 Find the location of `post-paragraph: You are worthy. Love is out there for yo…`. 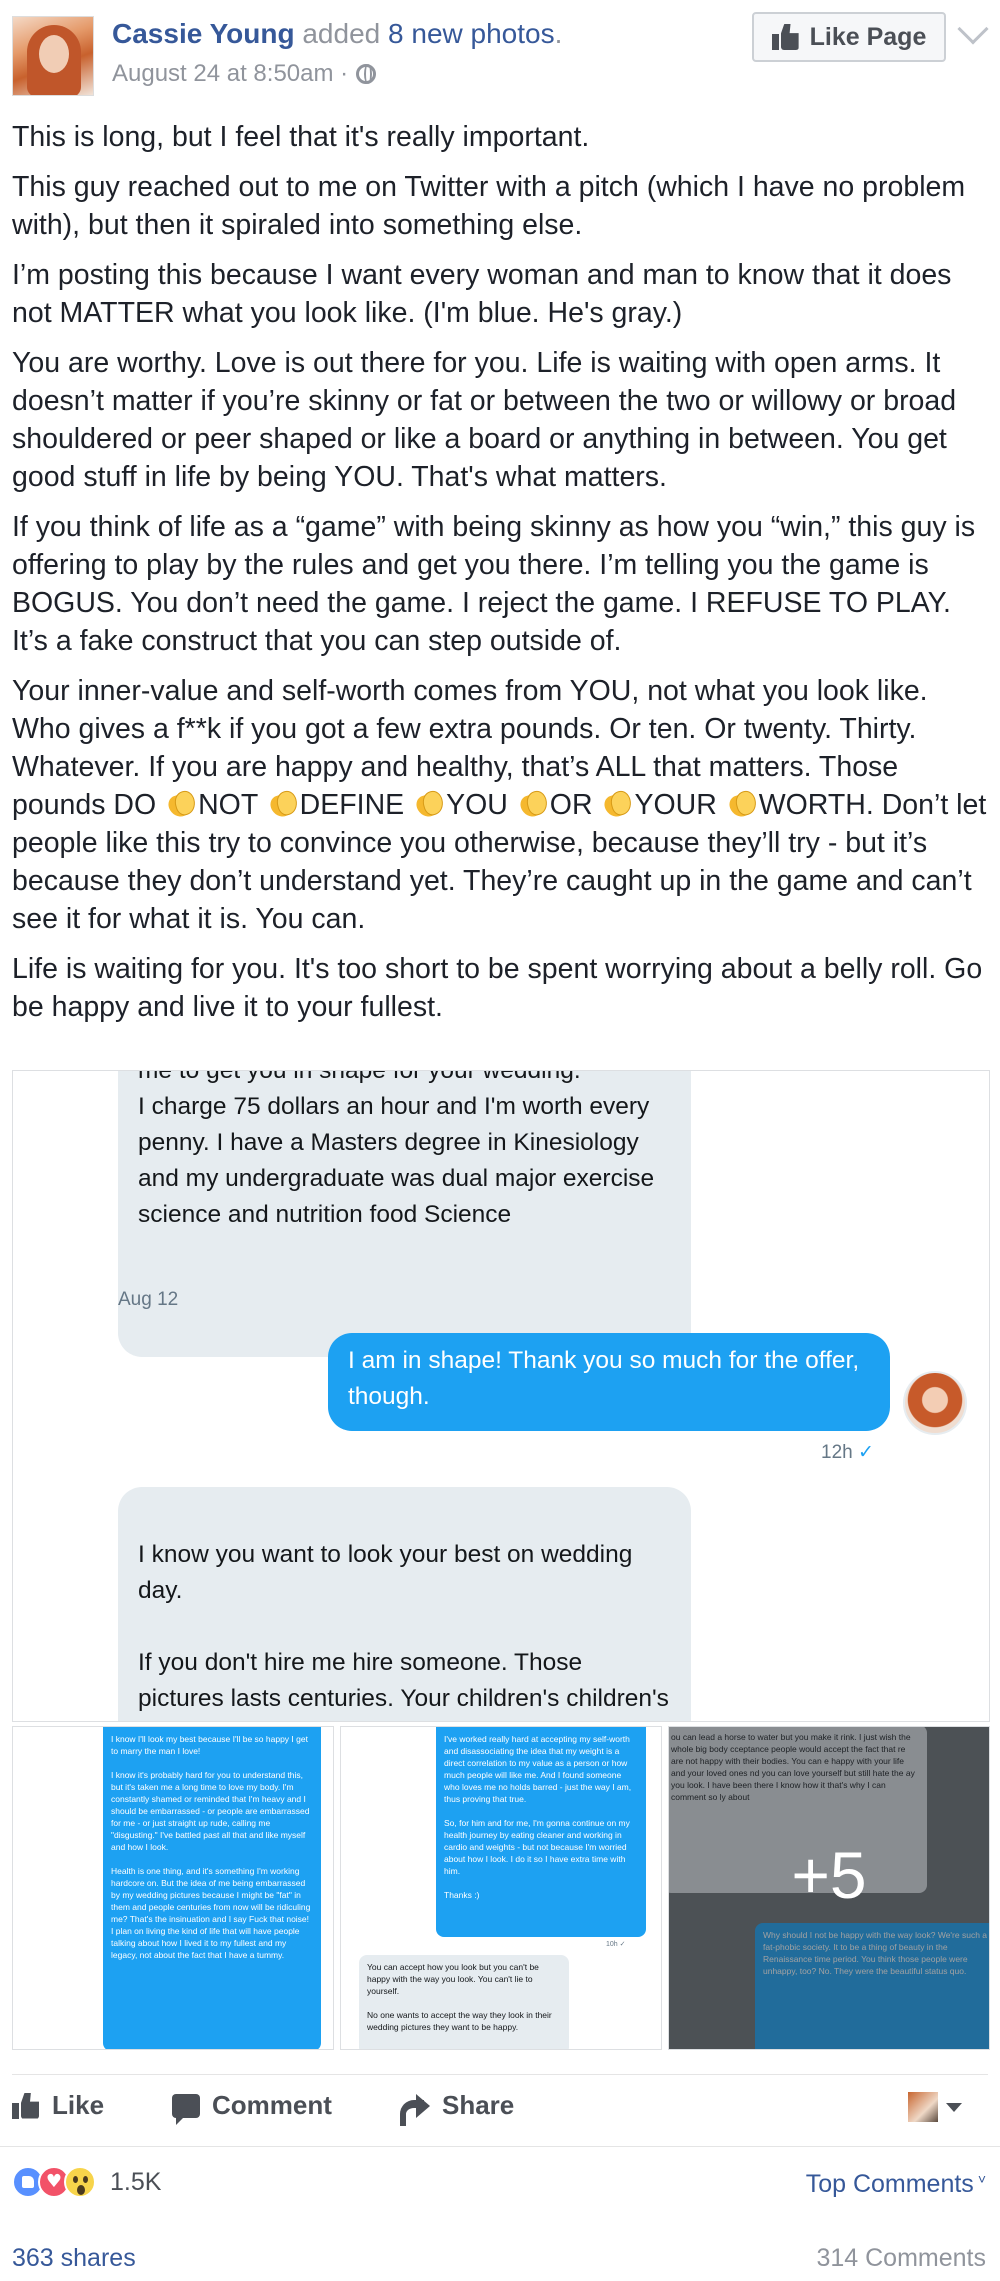

post-paragraph: You are worthy. Love is out there for yo… is located at coordinates (484, 420).